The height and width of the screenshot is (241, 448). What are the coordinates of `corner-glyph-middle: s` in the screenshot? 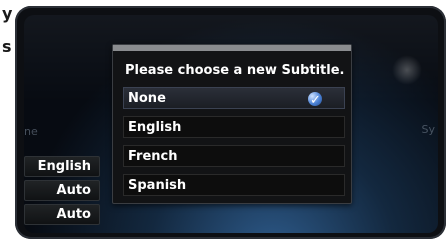 It's located at (7, 46).